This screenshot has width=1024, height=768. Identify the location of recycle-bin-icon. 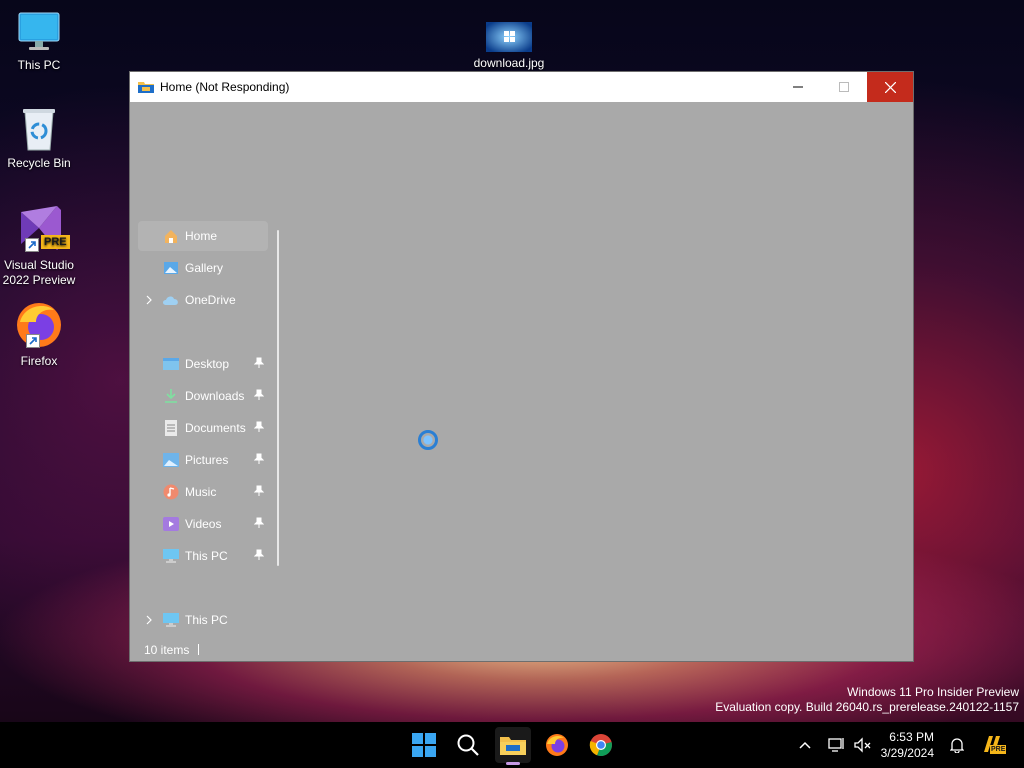
(39, 129).